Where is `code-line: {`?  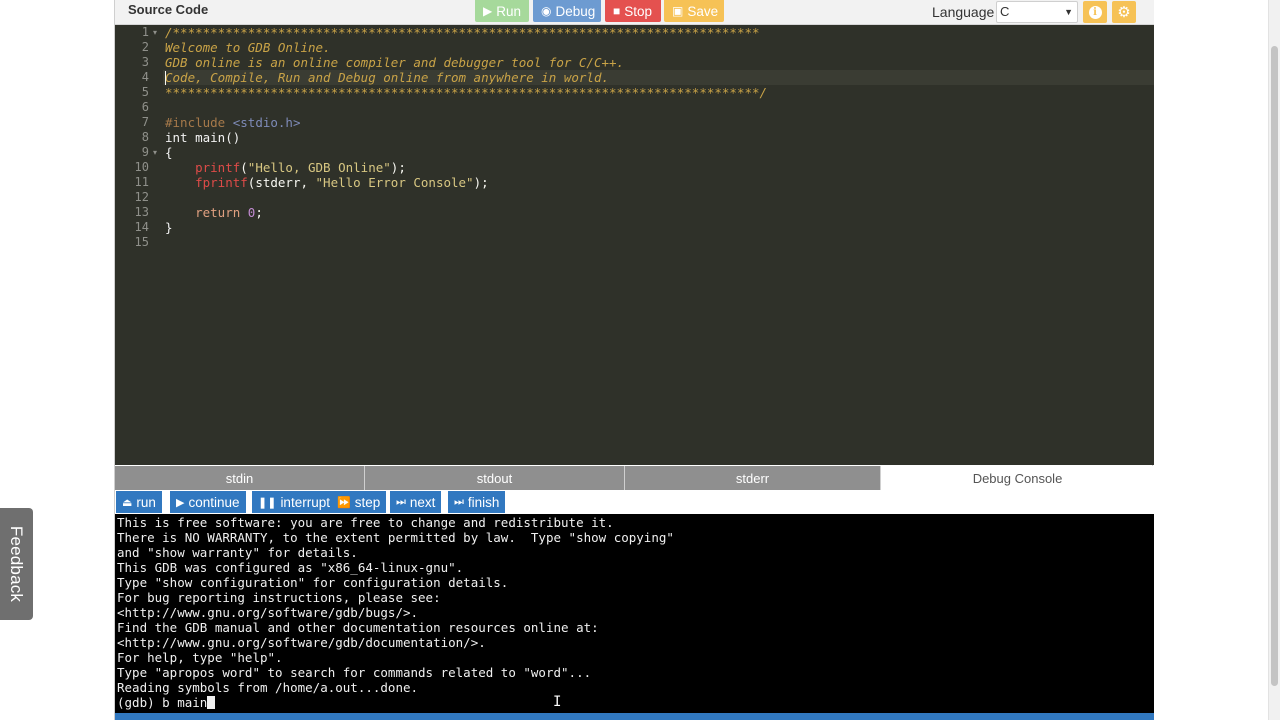 code-line: { is located at coordinates (169, 152).